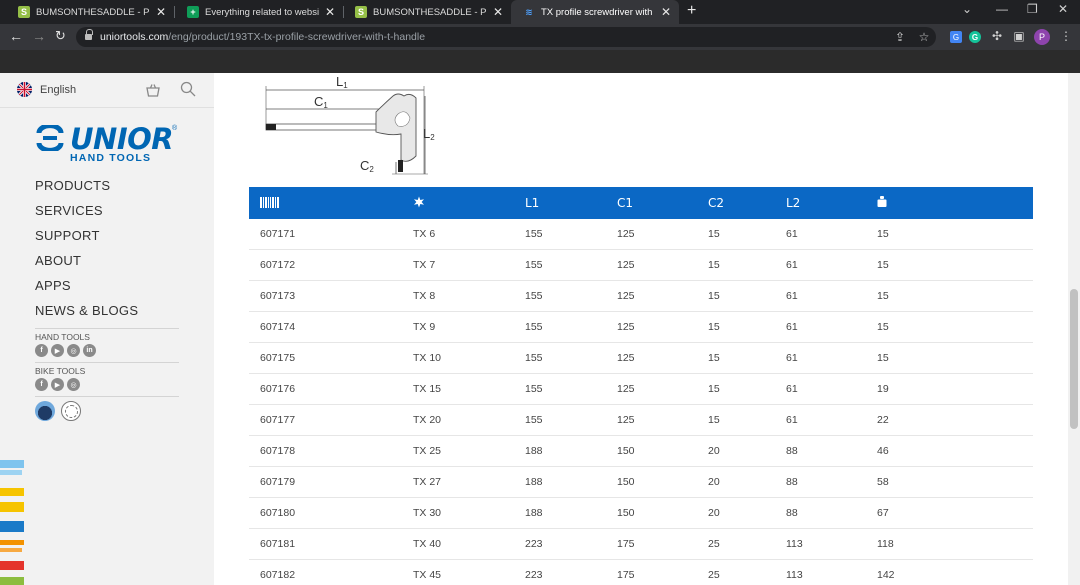  Describe the element at coordinates (111, 158) in the screenshot. I see `logo-subtitle: HAND TOOLS` at that location.